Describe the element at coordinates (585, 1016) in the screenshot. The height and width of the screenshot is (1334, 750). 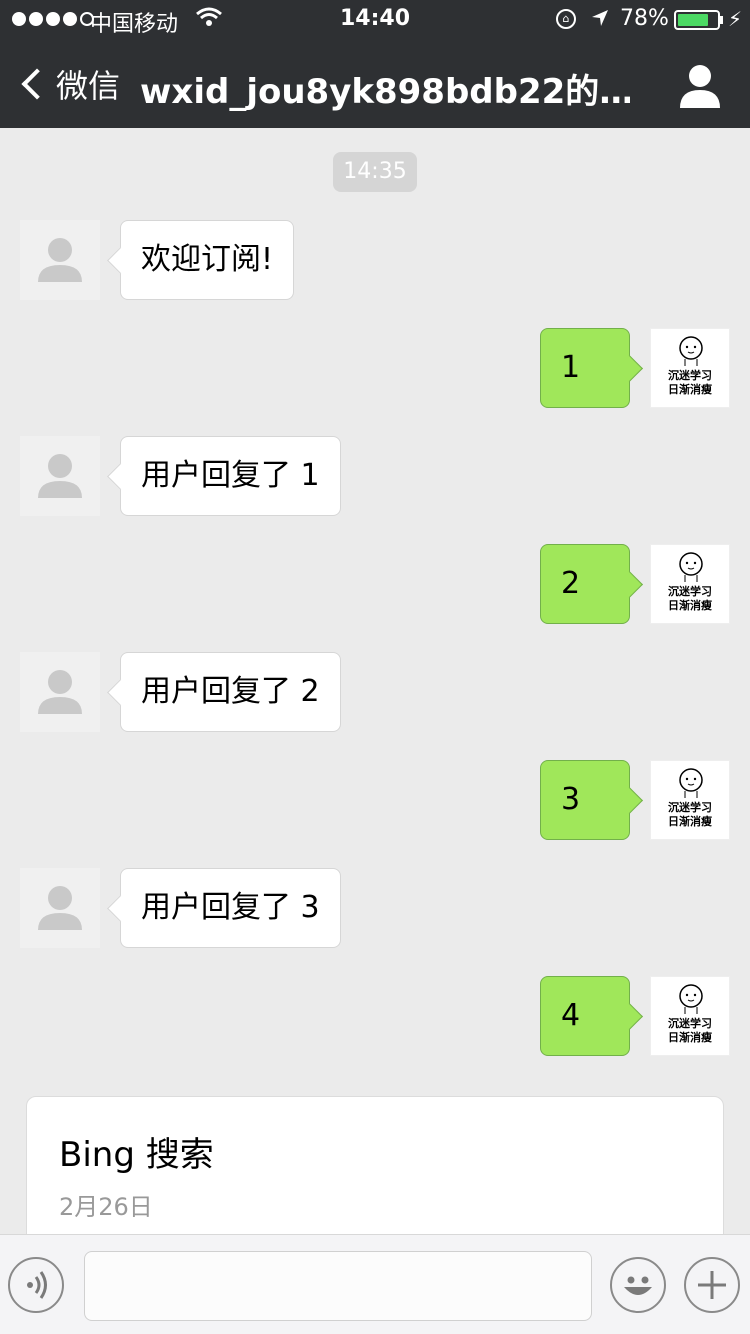
I see `outgoing-message: 4` at that location.